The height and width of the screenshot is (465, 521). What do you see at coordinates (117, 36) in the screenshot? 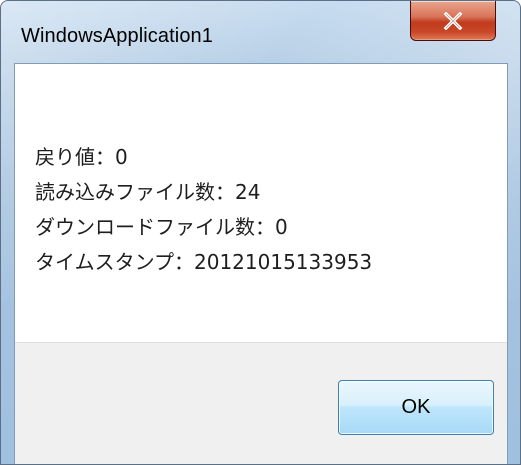
I see `window-title: WindowsApplication1` at bounding box center [117, 36].